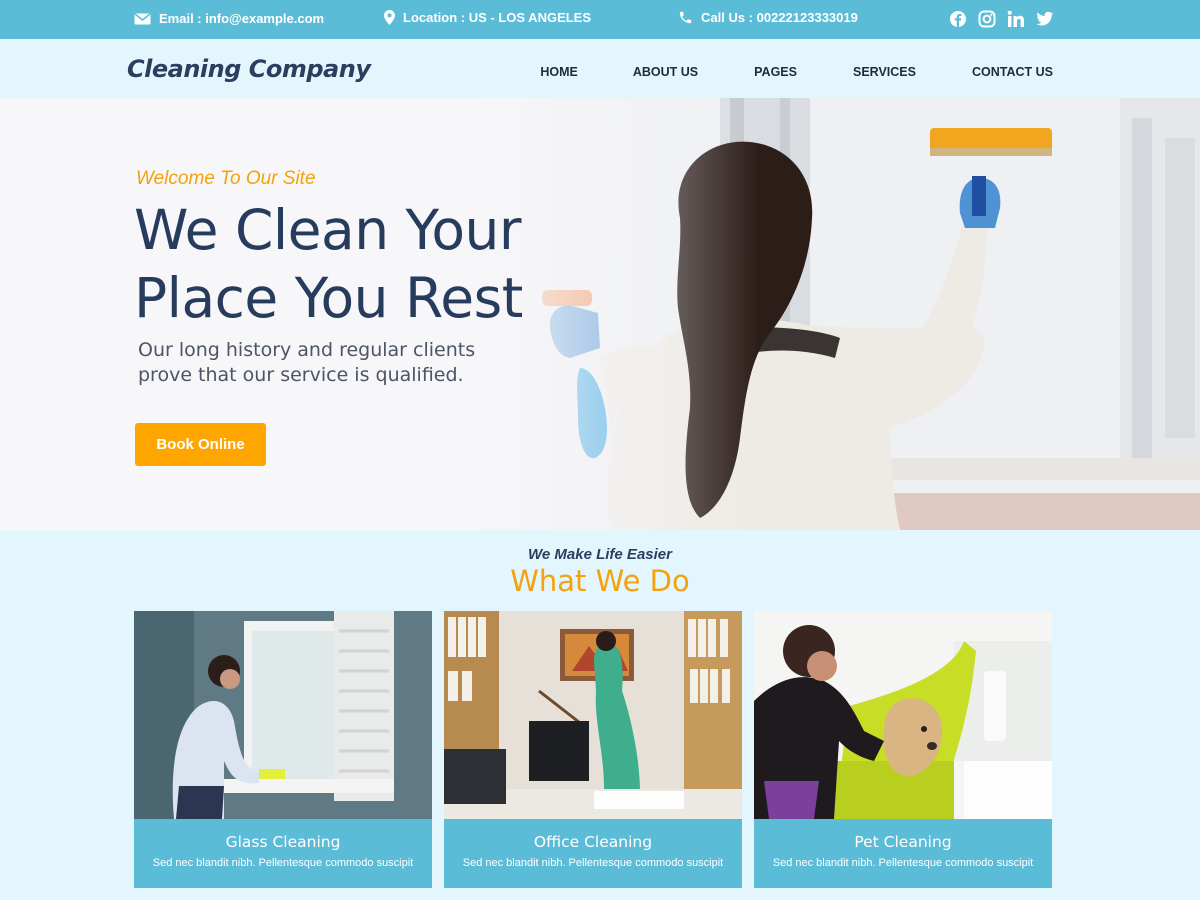 This screenshot has height=900, width=1200. I want to click on main-nav: HOME ABOUT US PAGES SERVICES CONTACT US, so click(796, 72).